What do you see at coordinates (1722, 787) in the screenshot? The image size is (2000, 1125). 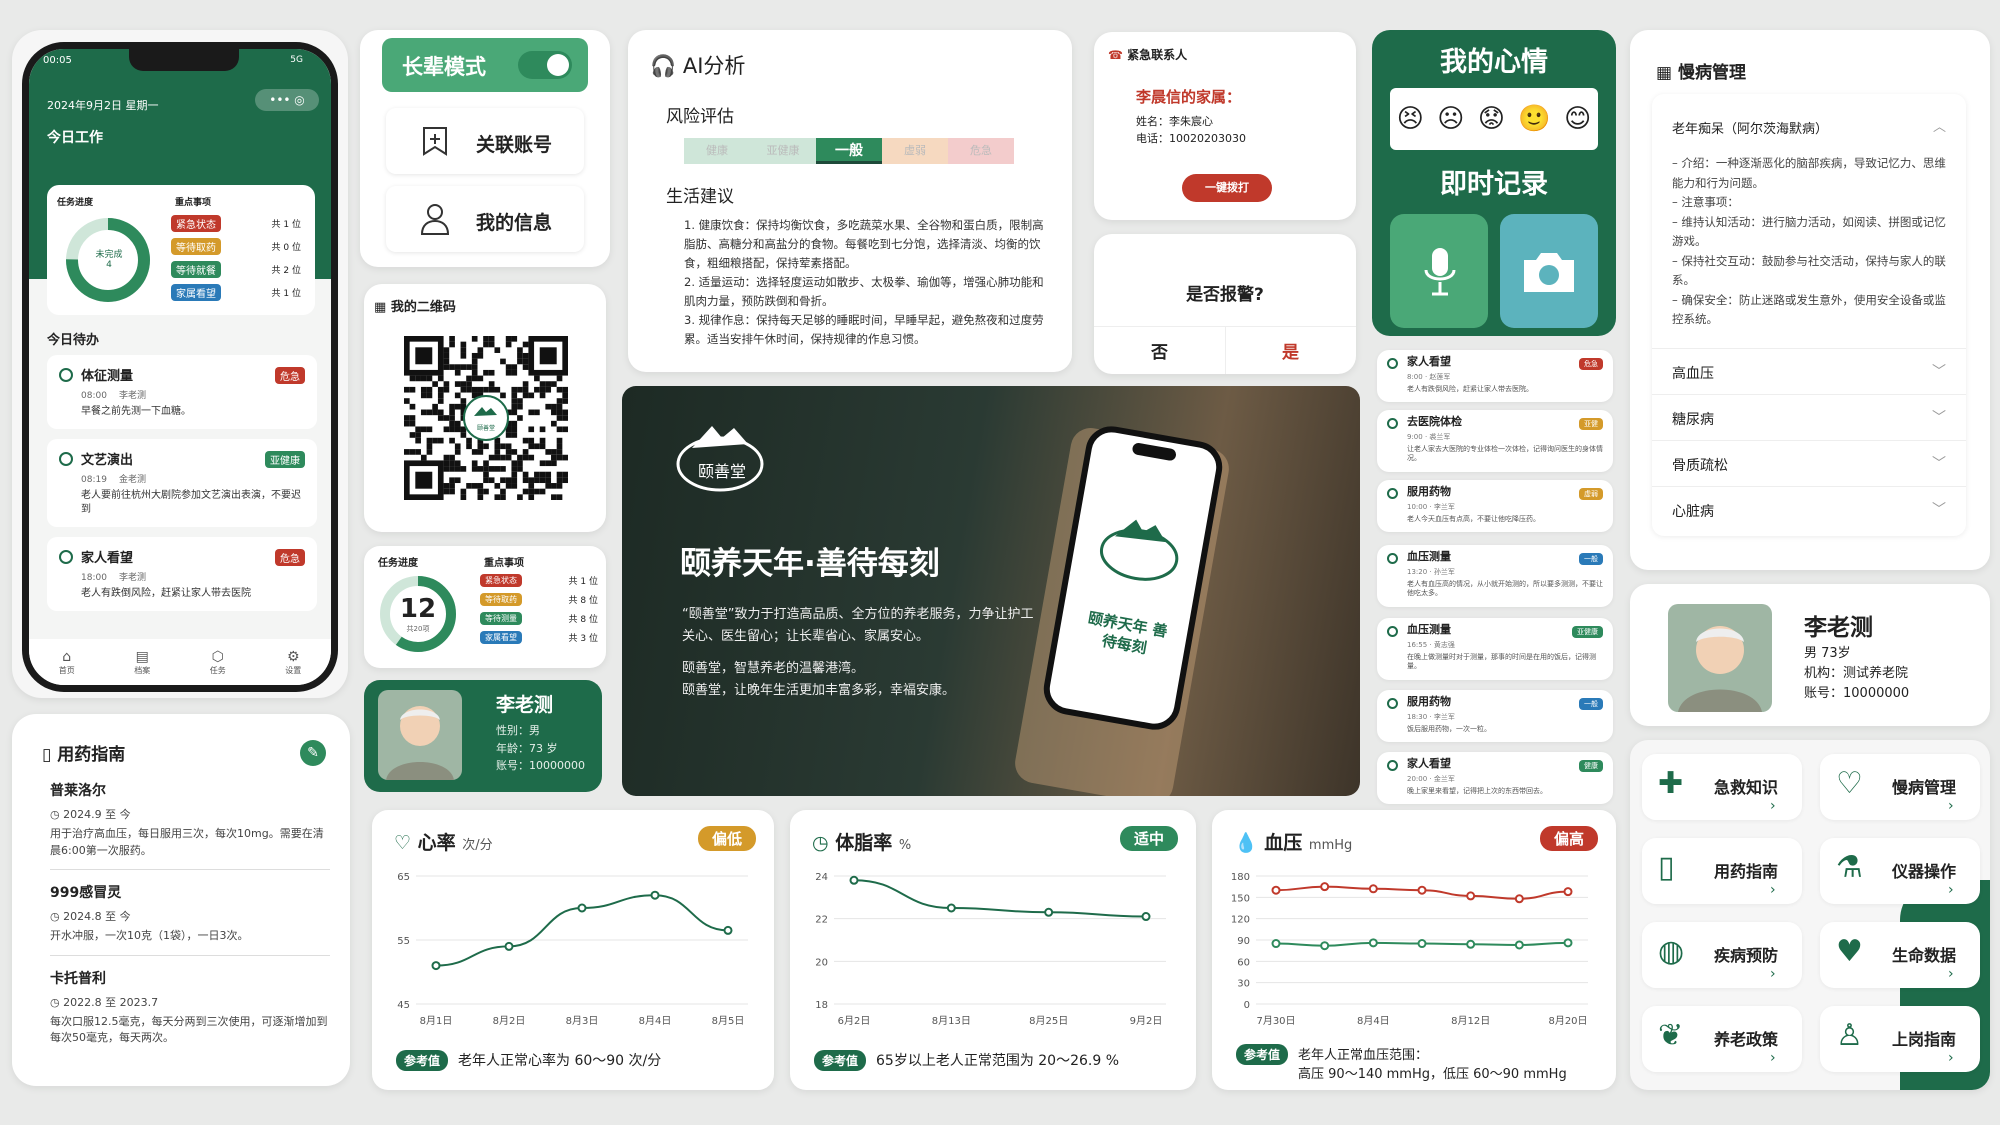 I see `service-first-aid: ✚ 急救知识 ›` at bounding box center [1722, 787].